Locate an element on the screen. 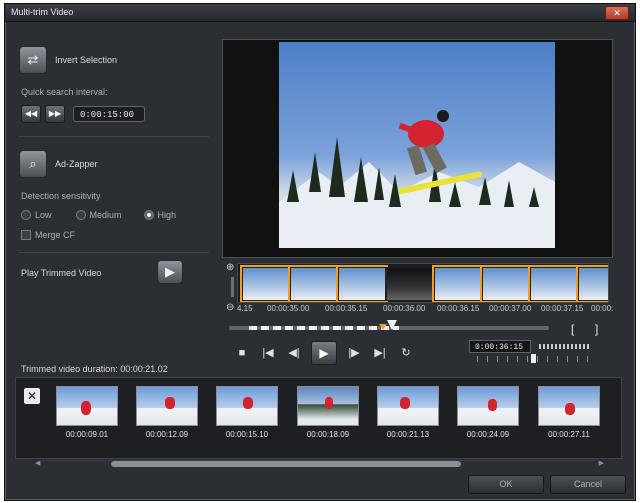 The height and width of the screenshot is (503, 640). ruler-time: 00:00:36.15 is located at coordinates (458, 308).